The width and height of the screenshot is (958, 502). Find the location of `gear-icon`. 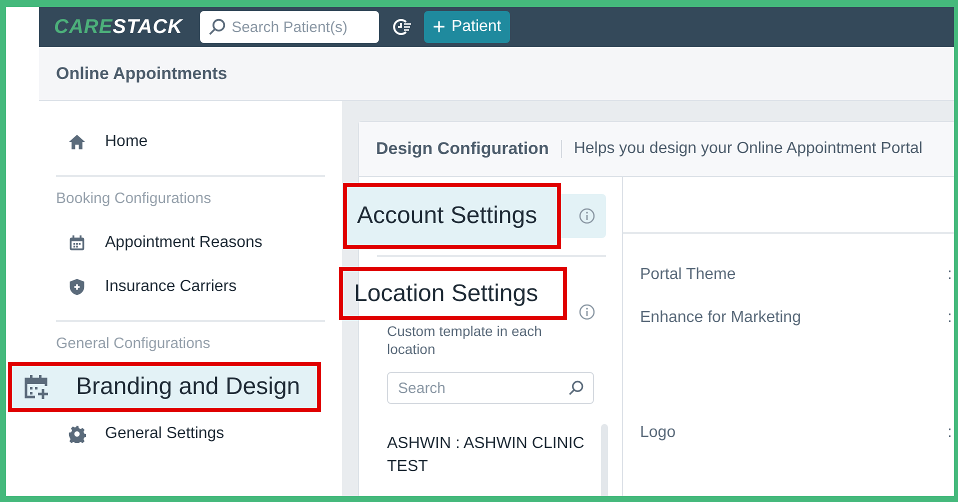

gear-icon is located at coordinates (77, 434).